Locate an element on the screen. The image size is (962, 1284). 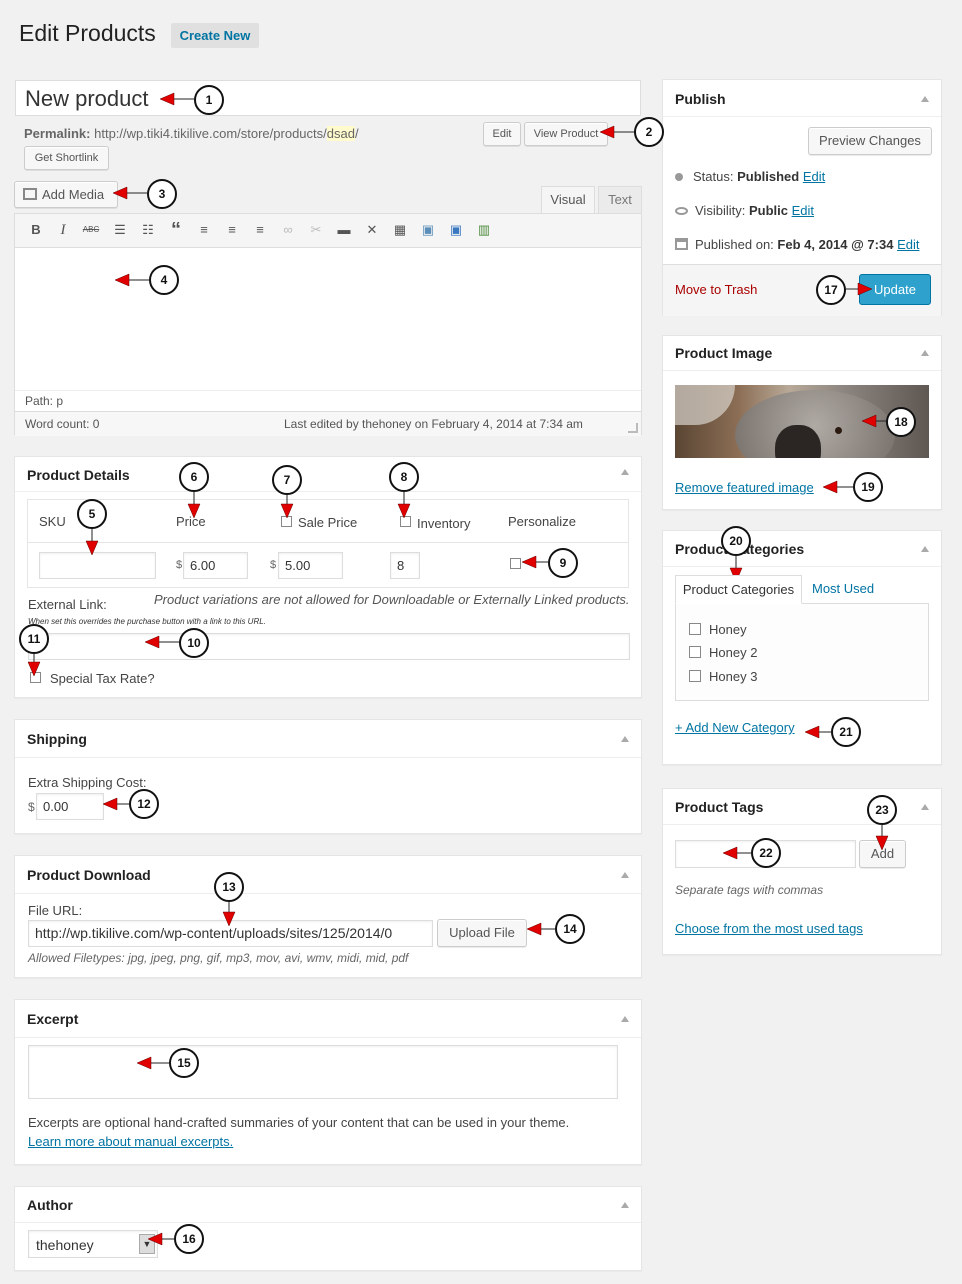
price-input: 6.00 is located at coordinates (215, 565).